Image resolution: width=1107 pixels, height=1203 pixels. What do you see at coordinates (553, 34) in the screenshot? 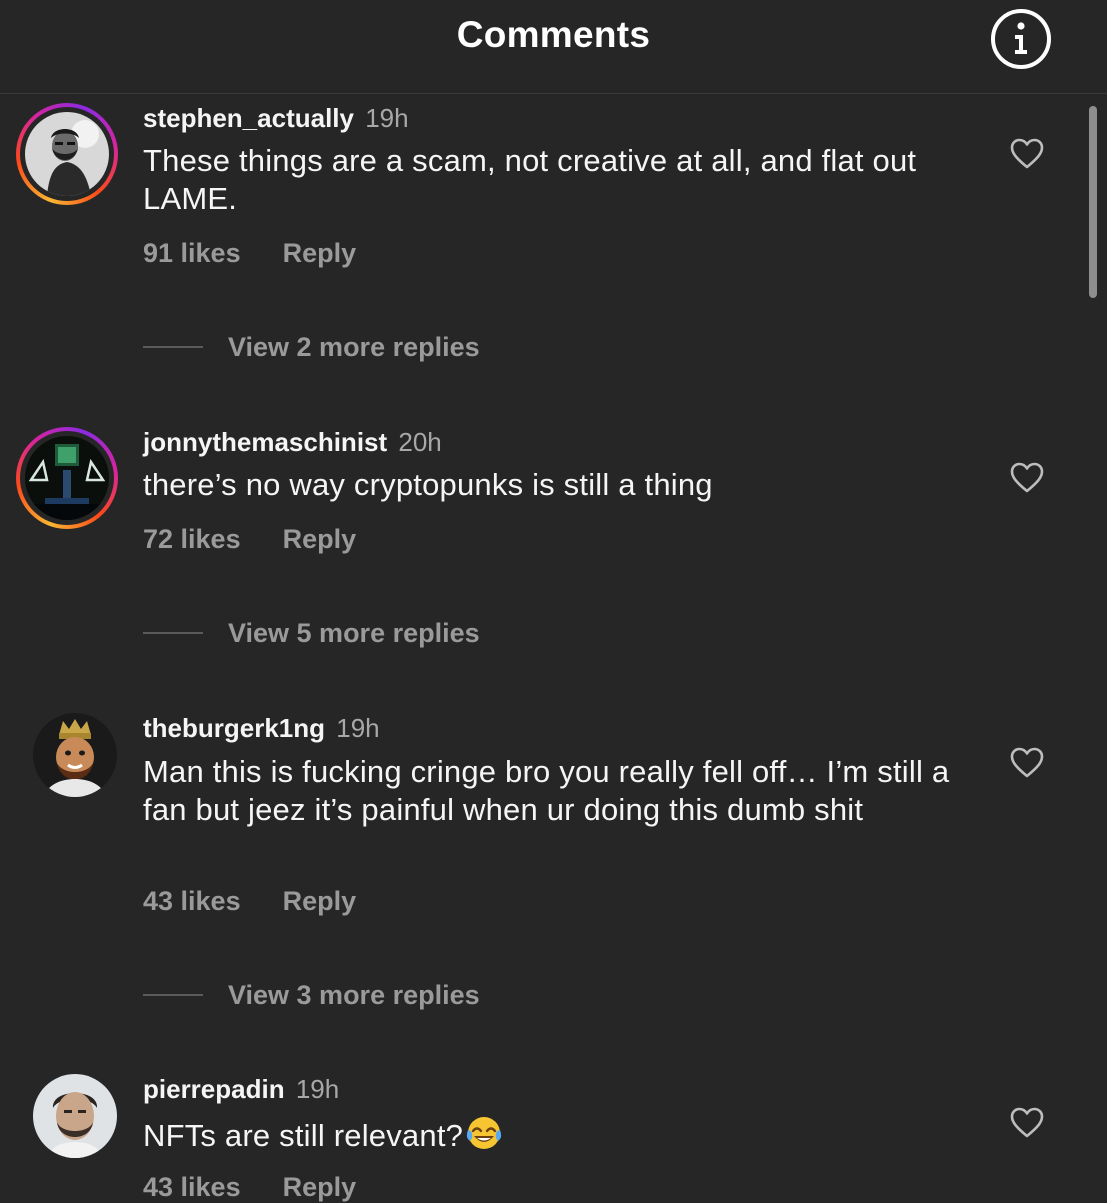
I see `page-title: Comments` at bounding box center [553, 34].